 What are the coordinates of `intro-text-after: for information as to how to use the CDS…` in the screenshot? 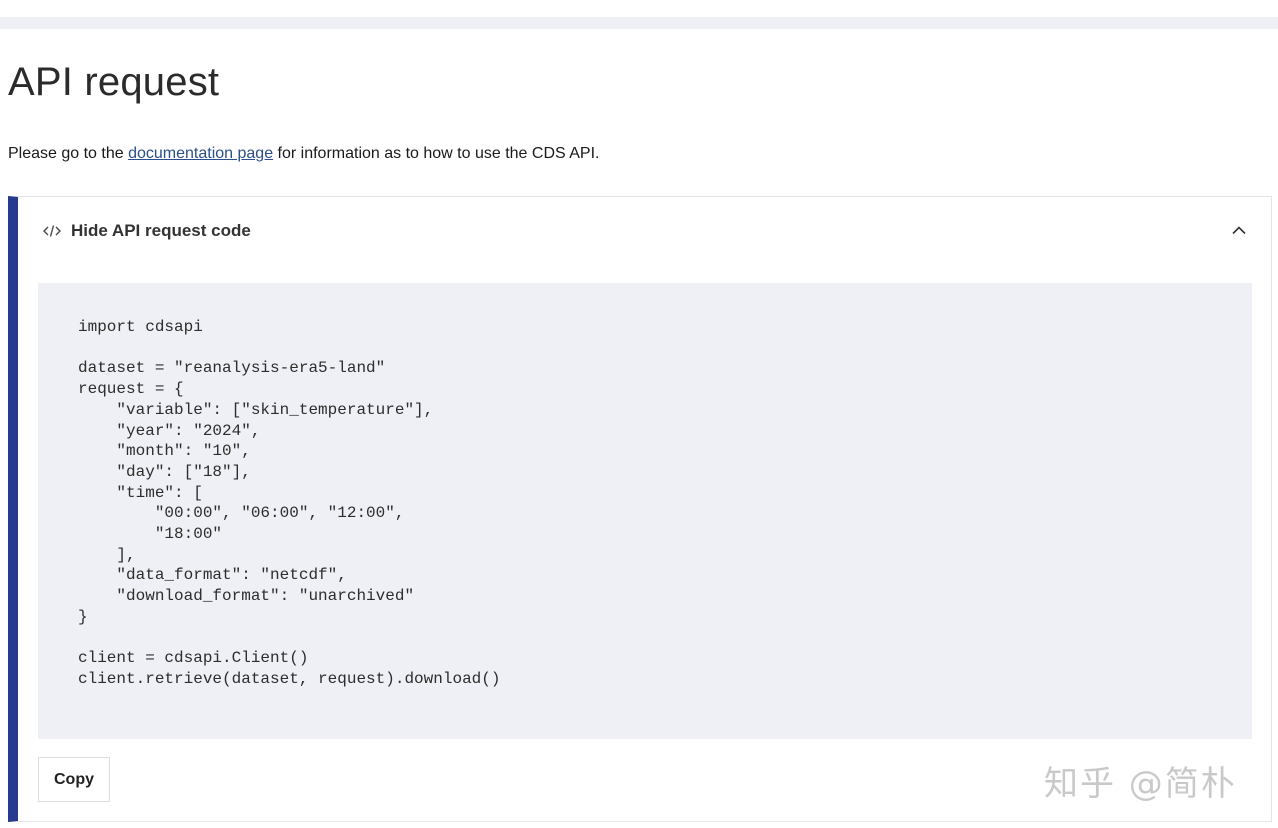 It's located at (436, 153).